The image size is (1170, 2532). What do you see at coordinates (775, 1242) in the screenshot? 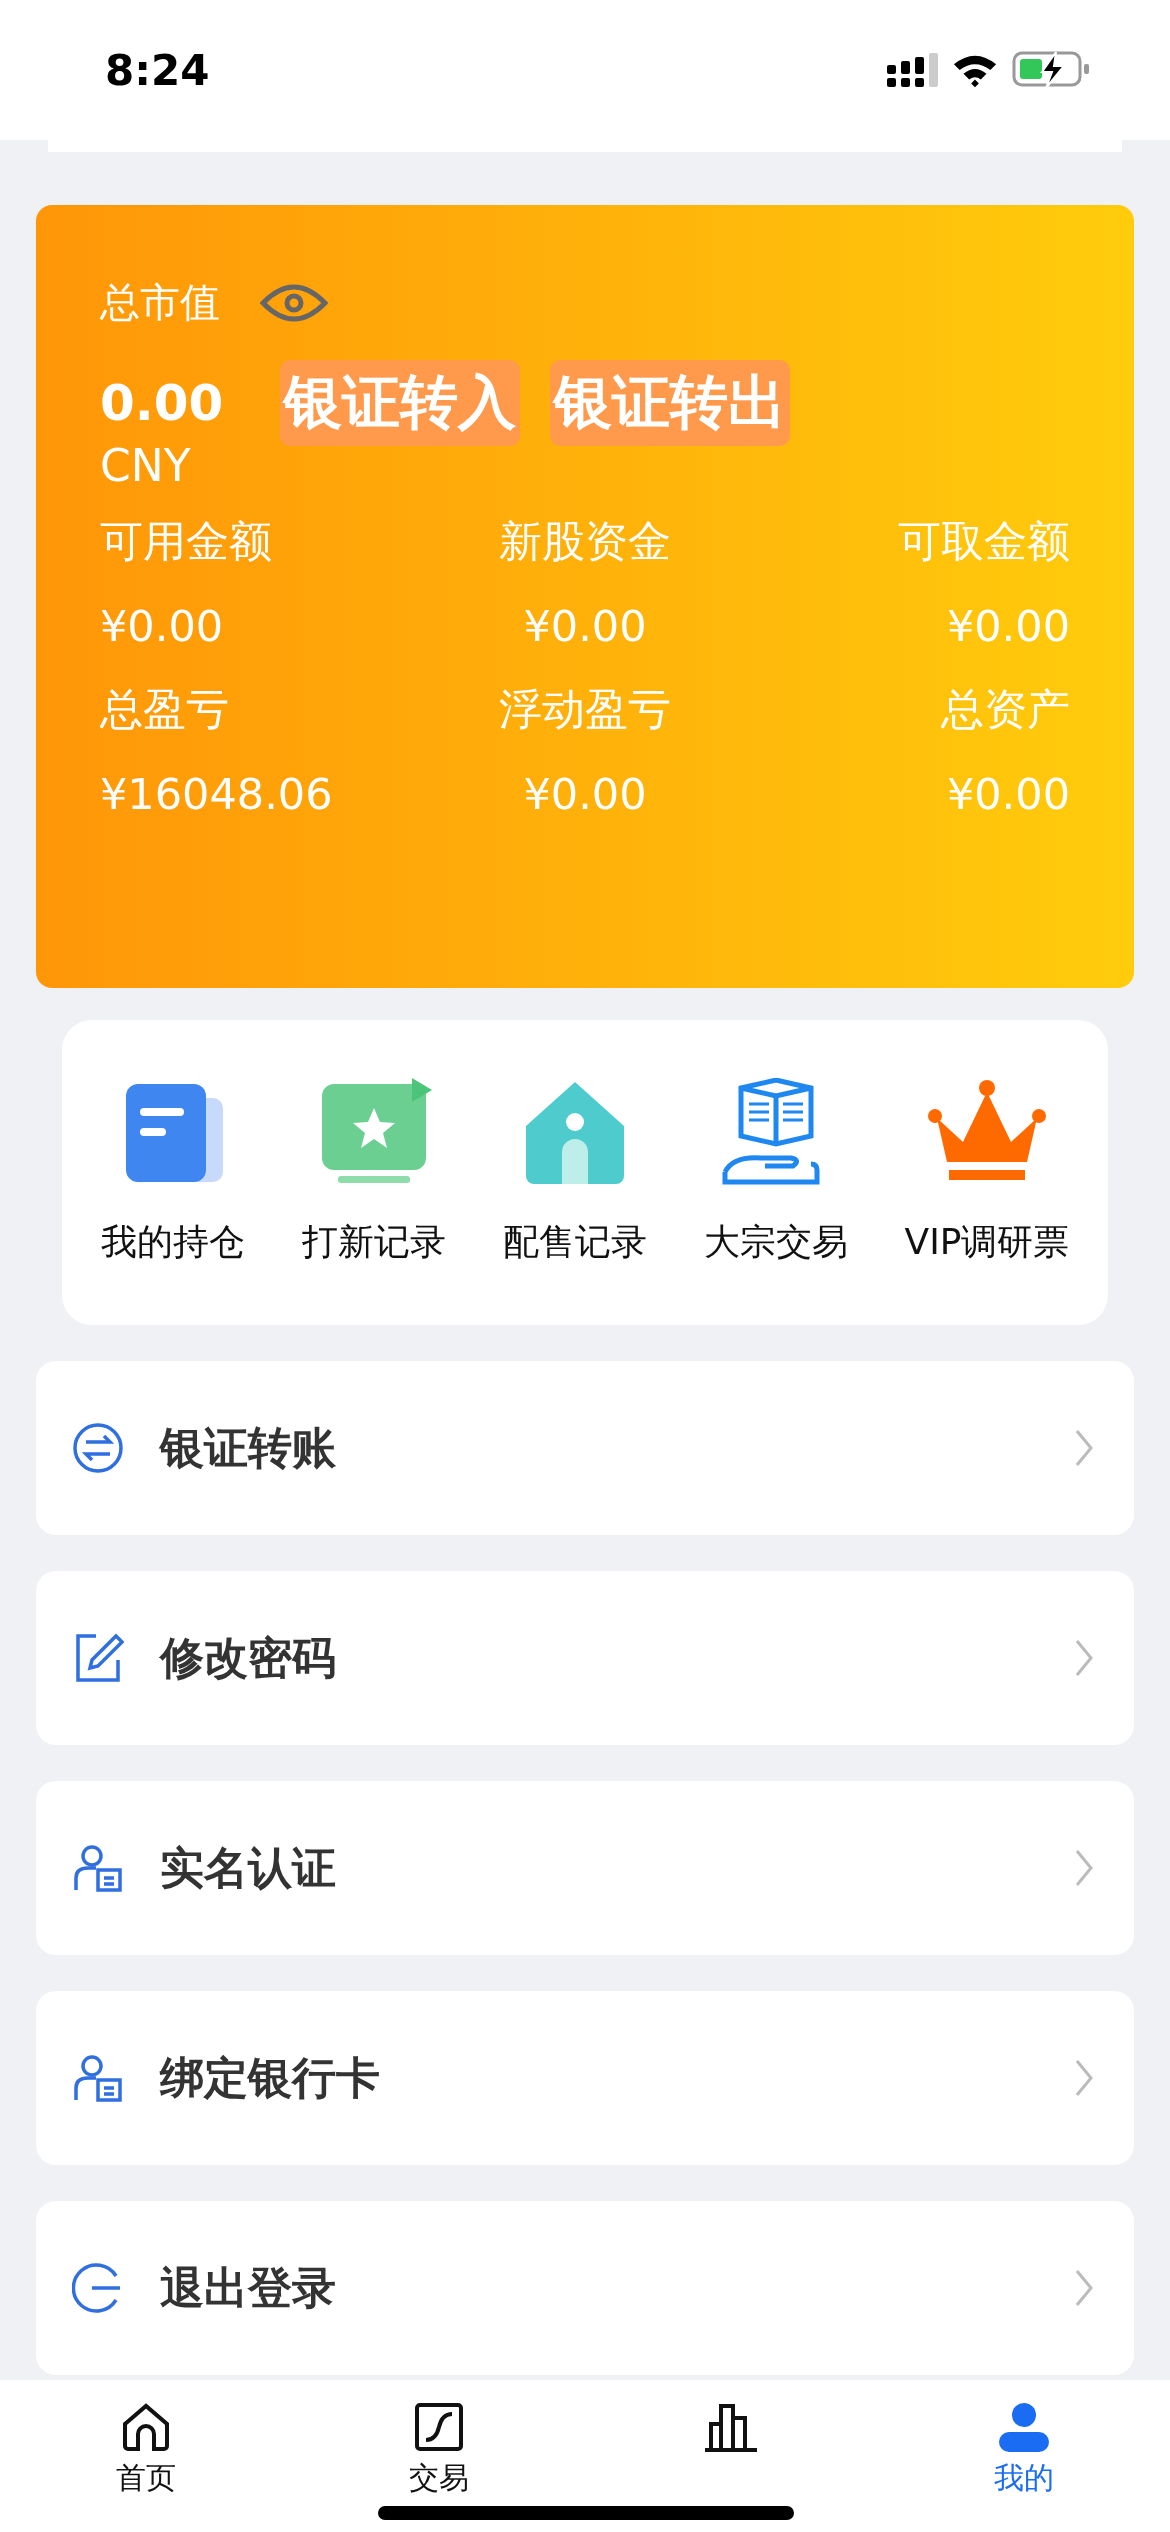
I see `shortcut-label: 大宗交易` at bounding box center [775, 1242].